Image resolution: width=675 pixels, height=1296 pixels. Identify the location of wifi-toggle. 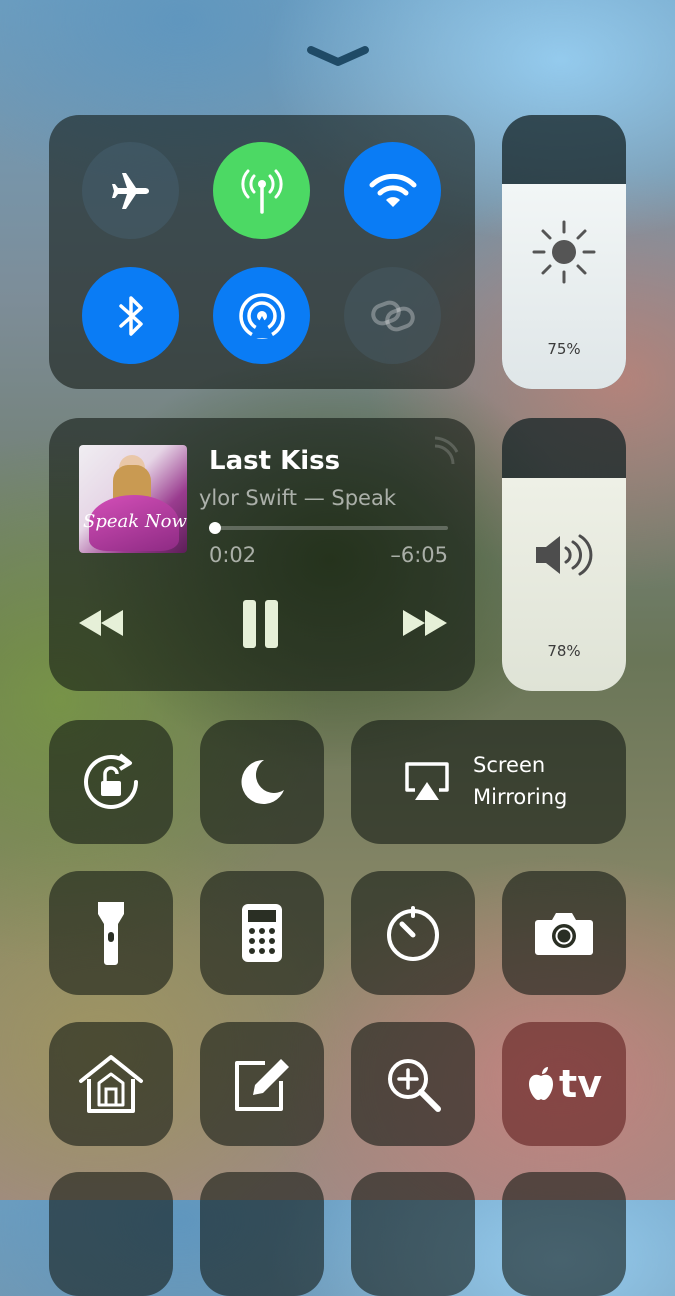
(392, 190).